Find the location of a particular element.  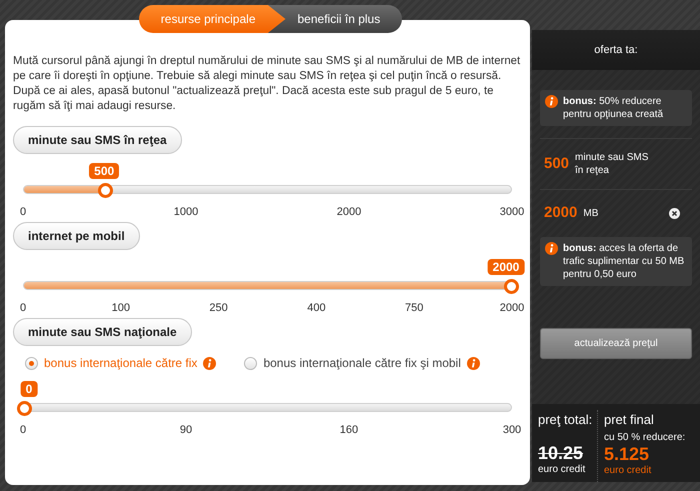

resource-unit: minute sau SMS în reţea is located at coordinates (612, 164).